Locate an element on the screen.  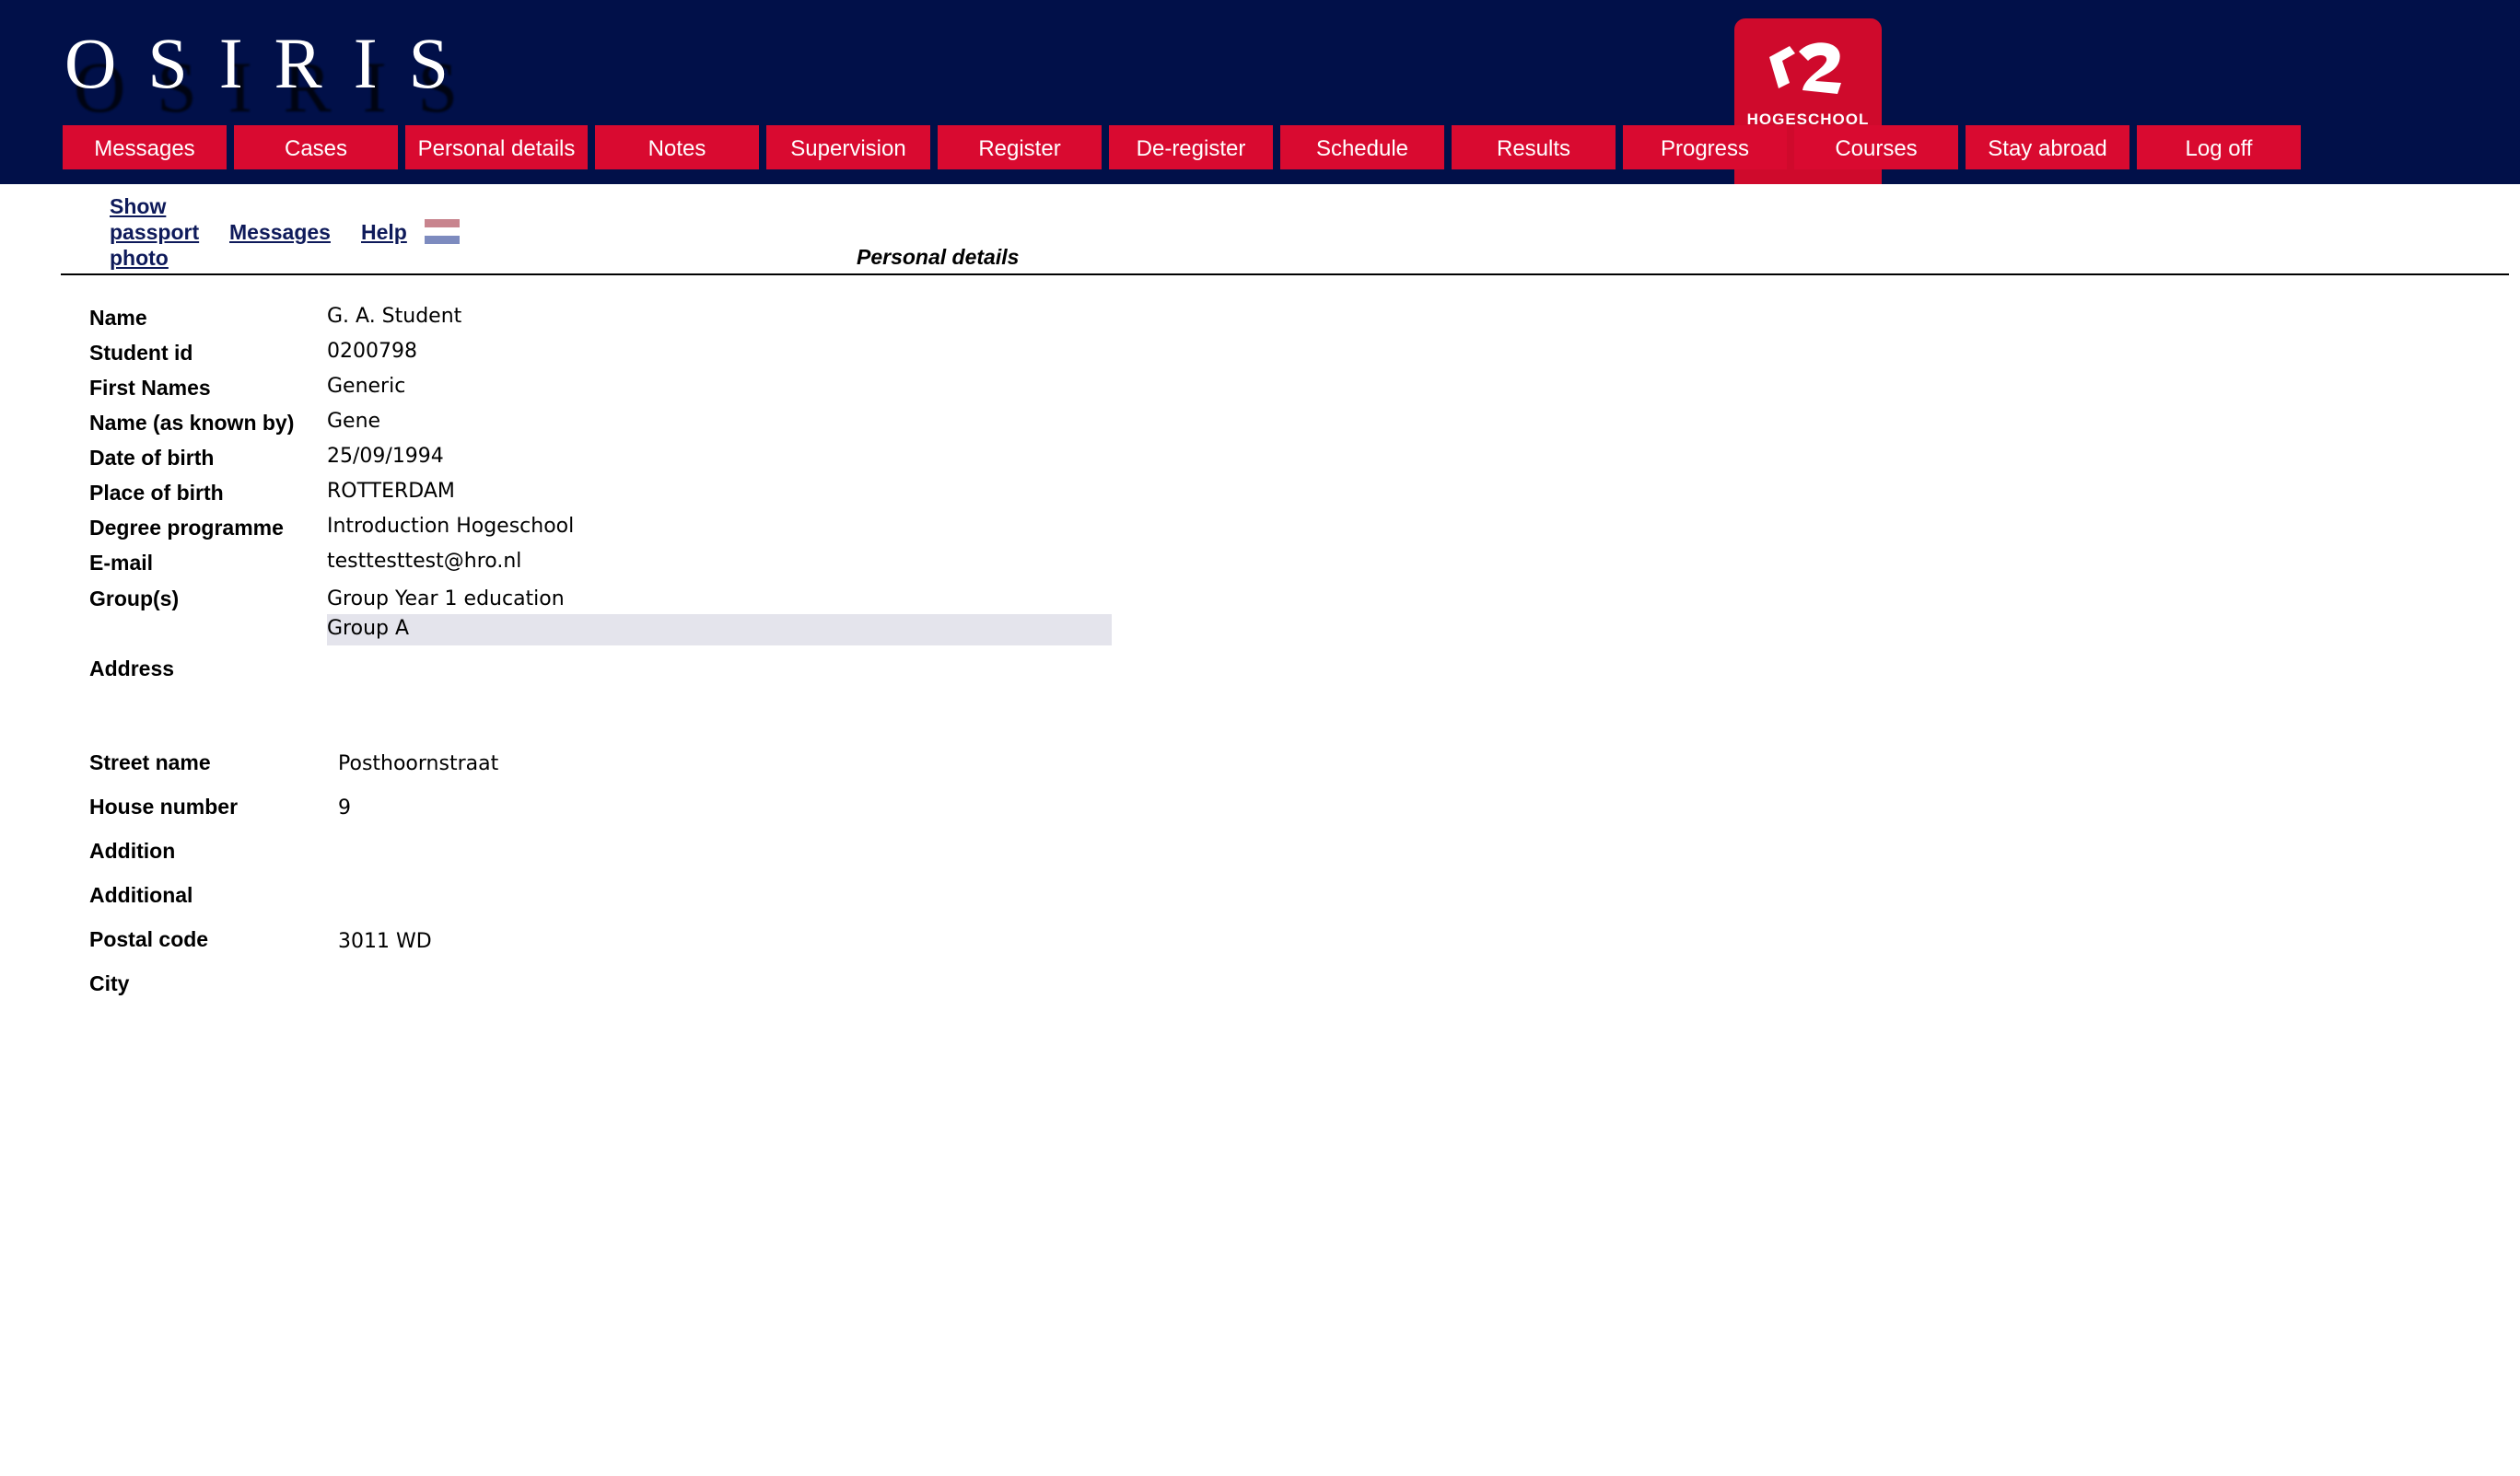
field-label-first-names: First Names is located at coordinates (150, 388).